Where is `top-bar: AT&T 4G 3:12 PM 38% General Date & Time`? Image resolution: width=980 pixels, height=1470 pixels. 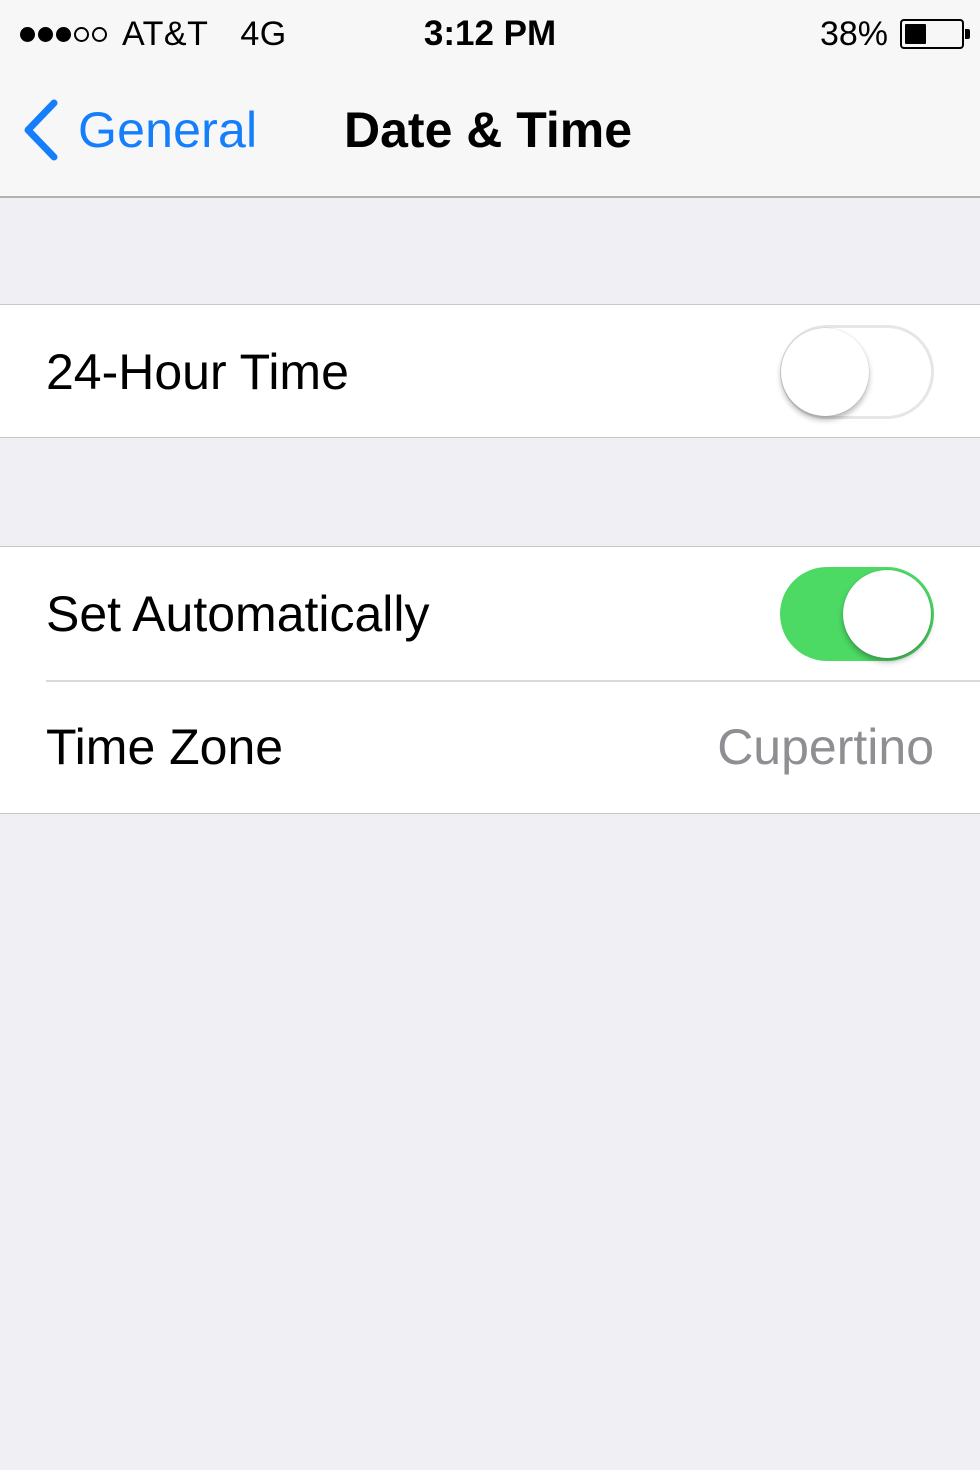
top-bar: AT&T 4G 3:12 PM 38% General Date & Time is located at coordinates (490, 99).